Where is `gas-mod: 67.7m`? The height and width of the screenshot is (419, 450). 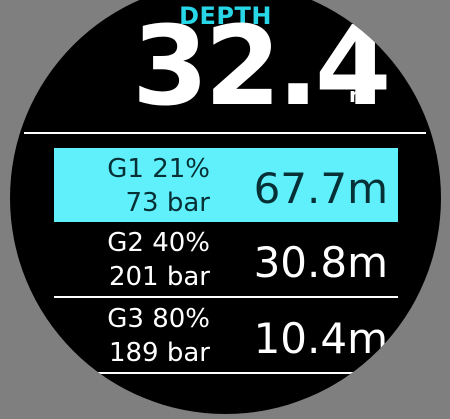
gas-mod: 67.7m is located at coordinates (320, 188).